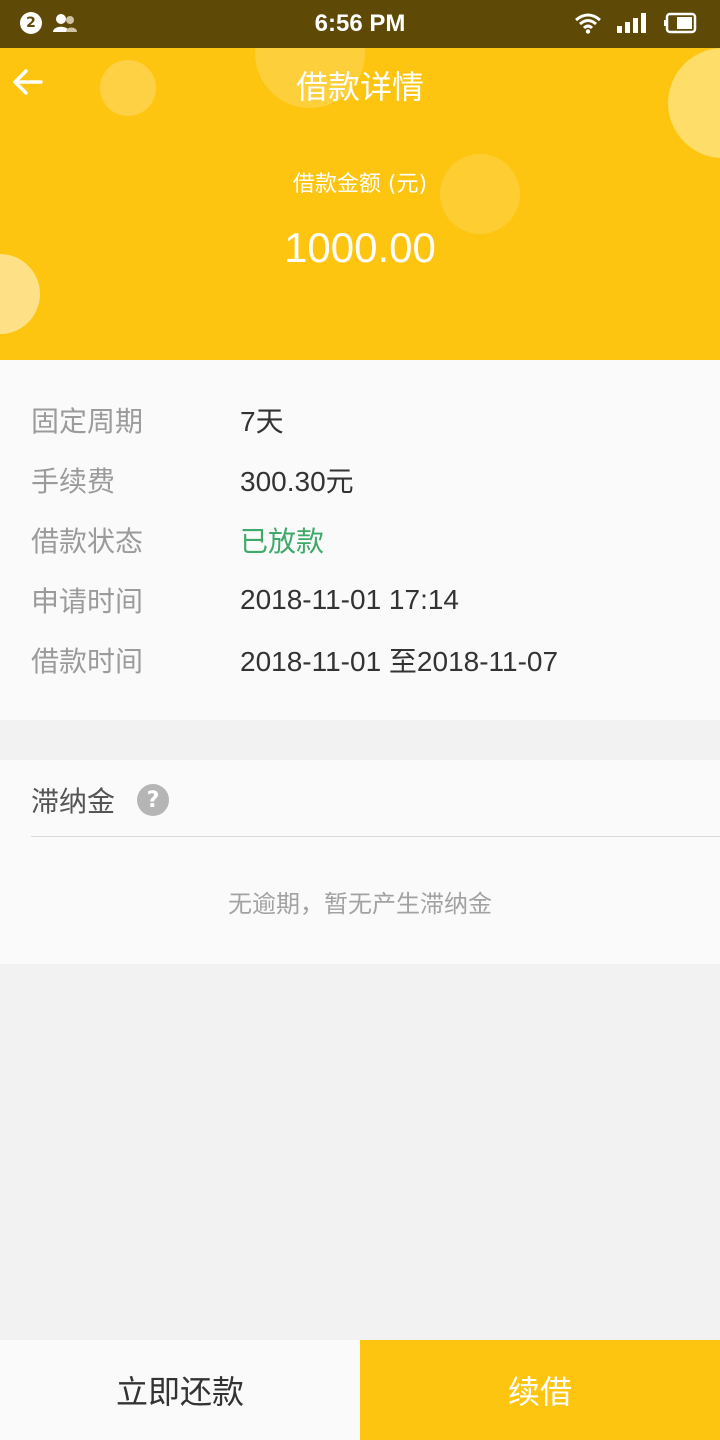 Image resolution: width=720 pixels, height=1440 pixels. I want to click on late-fee-title: 滞纳金, so click(73, 801).